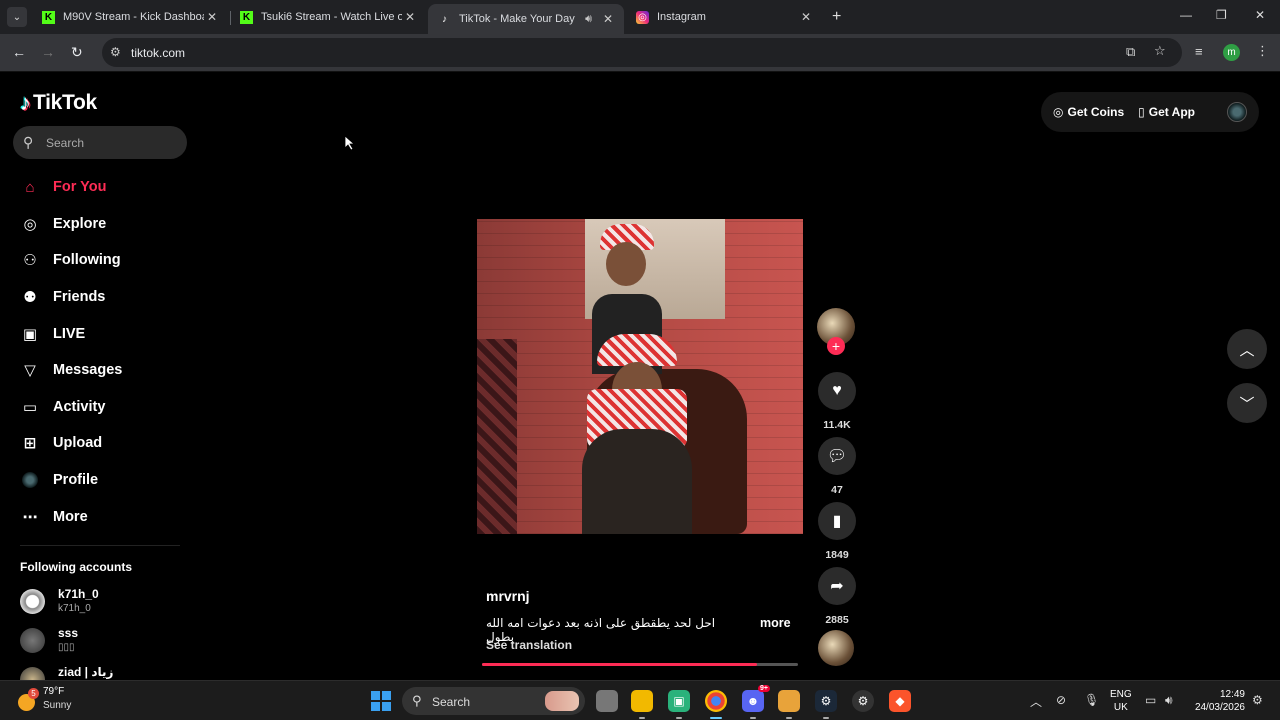 This screenshot has width=1280, height=720. What do you see at coordinates (71, 224) in the screenshot?
I see `sidebar-item-explore: ◎ Explore` at bounding box center [71, 224].